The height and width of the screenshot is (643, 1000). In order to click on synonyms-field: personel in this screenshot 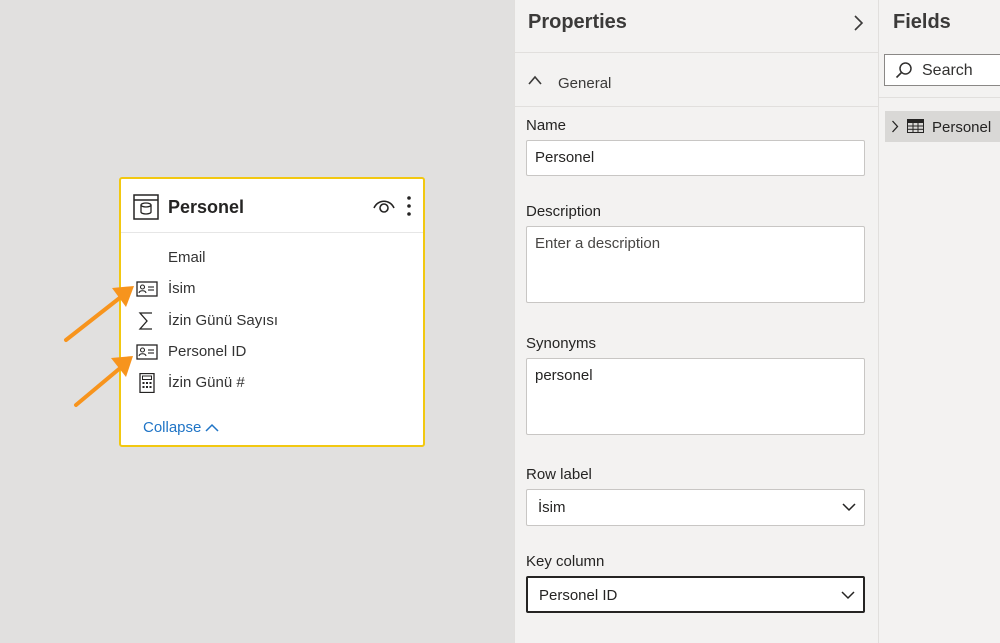, I will do `click(695, 396)`.